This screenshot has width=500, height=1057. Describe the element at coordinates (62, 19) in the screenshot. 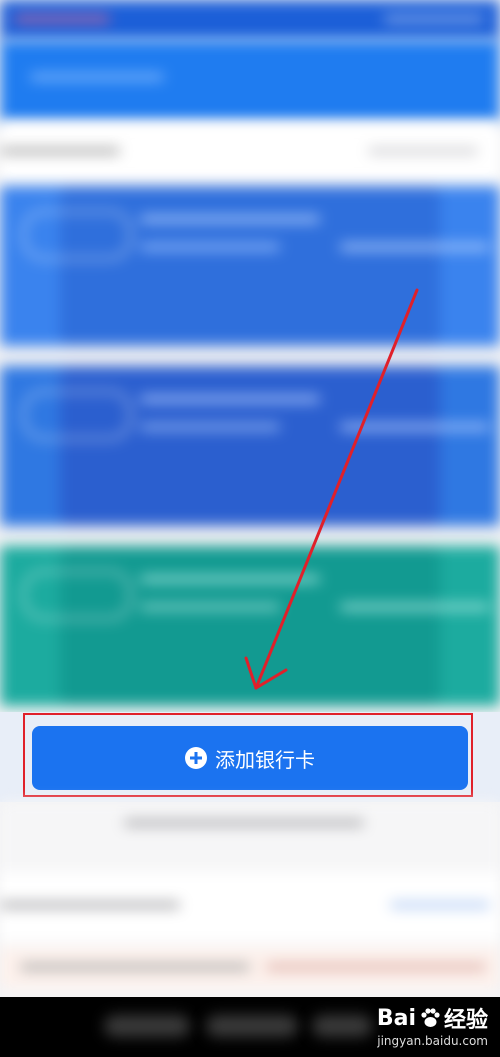

I see `status-left-blur` at that location.